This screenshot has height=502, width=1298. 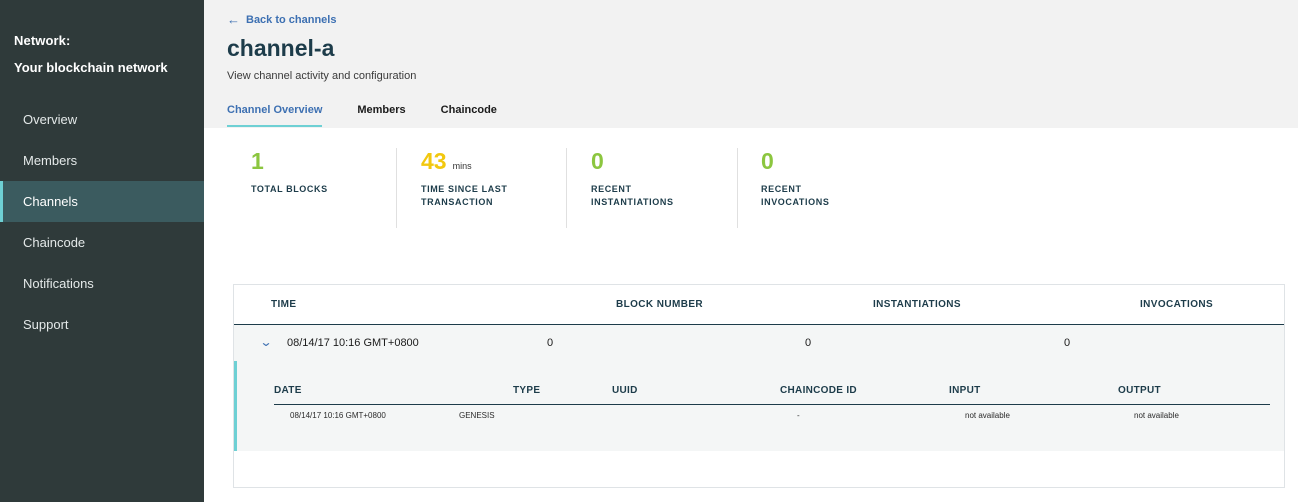 What do you see at coordinates (625, 390) in the screenshot?
I see `detail-header-uuid: UUID` at bounding box center [625, 390].